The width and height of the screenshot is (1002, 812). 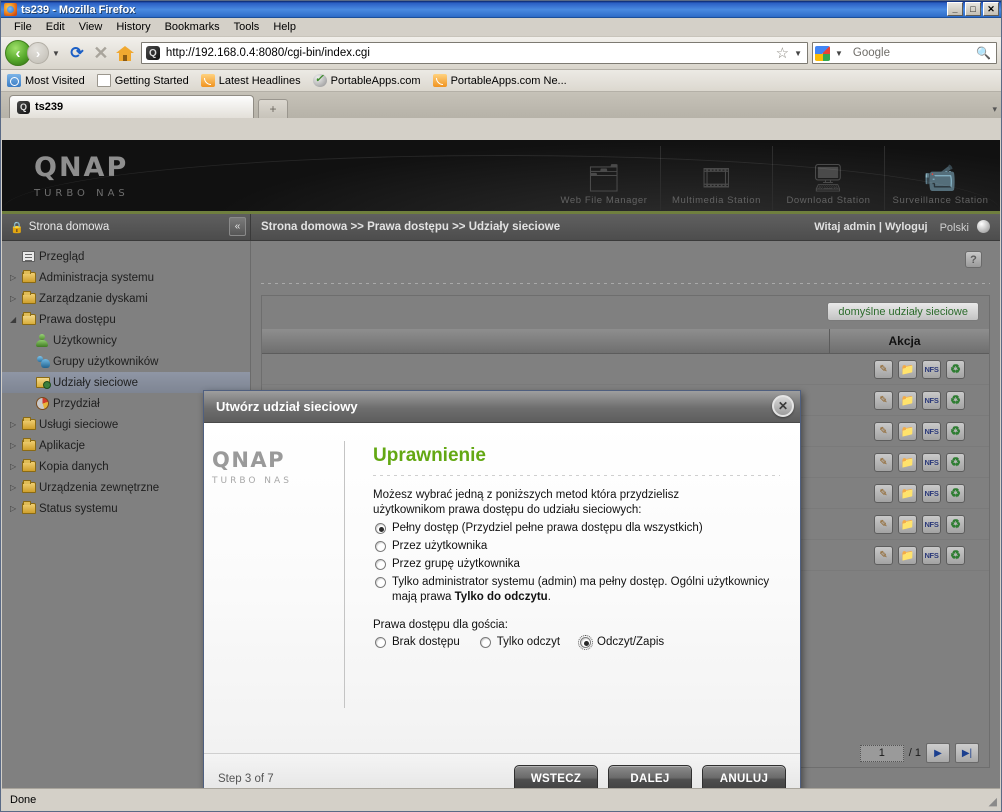 What do you see at coordinates (23, 27) in the screenshot?
I see `menu-file: File` at bounding box center [23, 27].